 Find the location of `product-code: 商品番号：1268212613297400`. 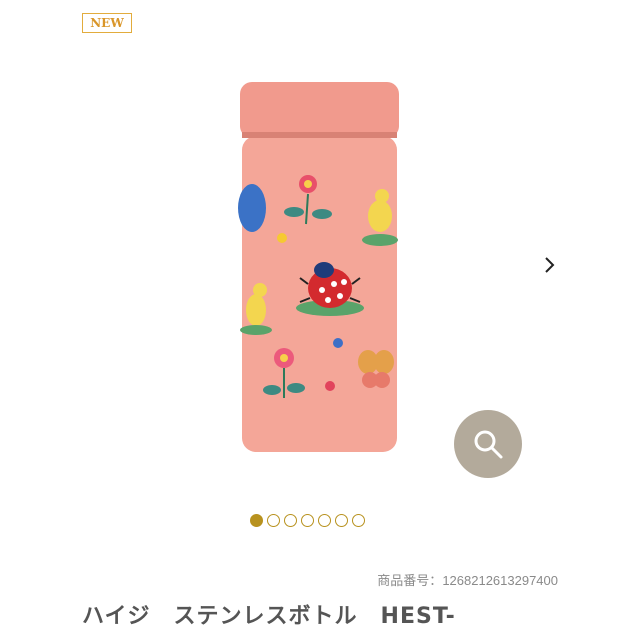

product-code: 商品番号：1268212613297400 is located at coordinates (467, 579).